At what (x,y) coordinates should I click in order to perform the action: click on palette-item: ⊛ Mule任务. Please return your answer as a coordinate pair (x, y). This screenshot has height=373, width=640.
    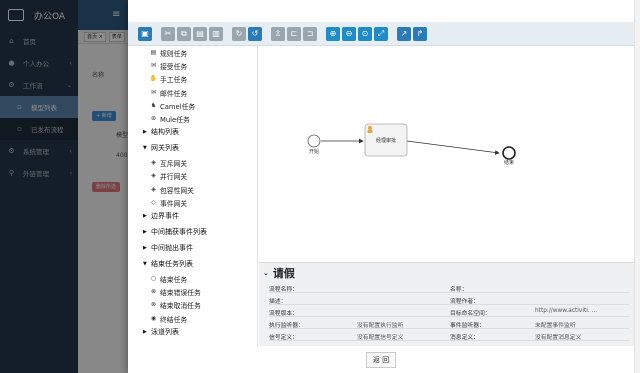
    Looking at the image, I should click on (170, 119).